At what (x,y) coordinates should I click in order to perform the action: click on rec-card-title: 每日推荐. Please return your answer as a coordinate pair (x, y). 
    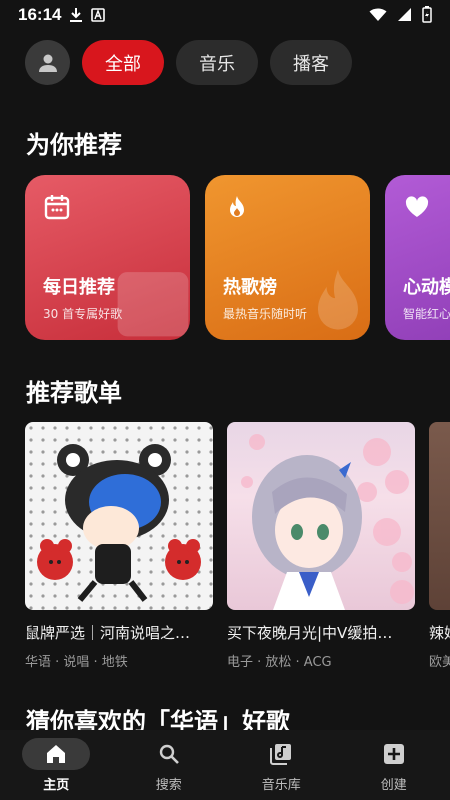
    Looking at the image, I should click on (79, 287).